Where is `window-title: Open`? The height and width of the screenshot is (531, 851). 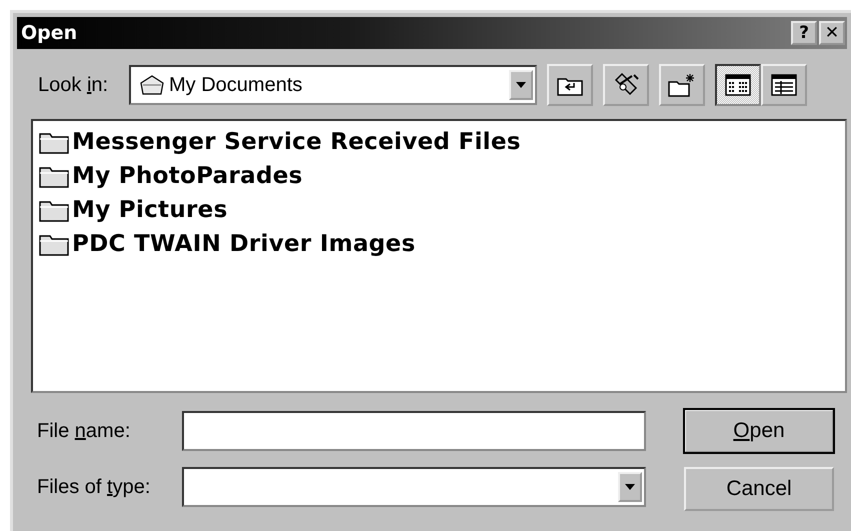 window-title: Open is located at coordinates (49, 33).